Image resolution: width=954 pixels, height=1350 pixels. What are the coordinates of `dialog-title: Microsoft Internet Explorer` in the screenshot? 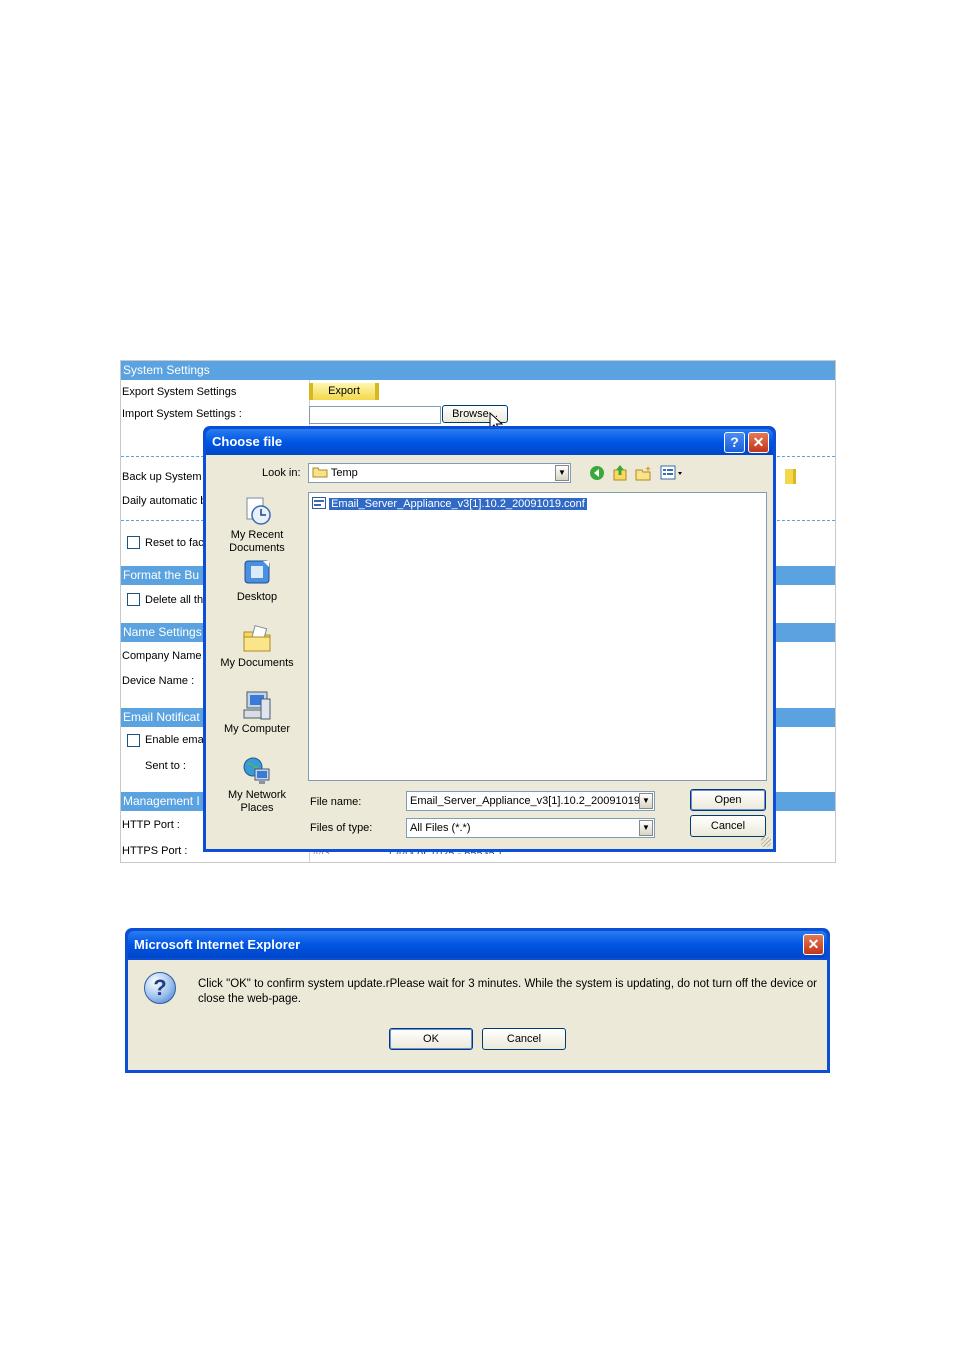 It's located at (217, 944).